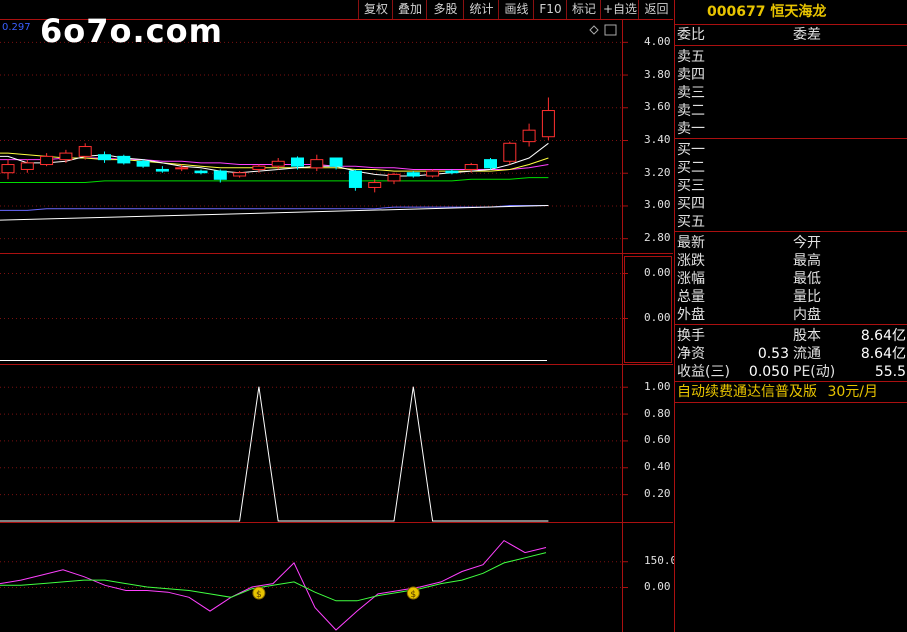  Describe the element at coordinates (131, 31) in the screenshot. I see `watermark: 6o7o.com` at that location.